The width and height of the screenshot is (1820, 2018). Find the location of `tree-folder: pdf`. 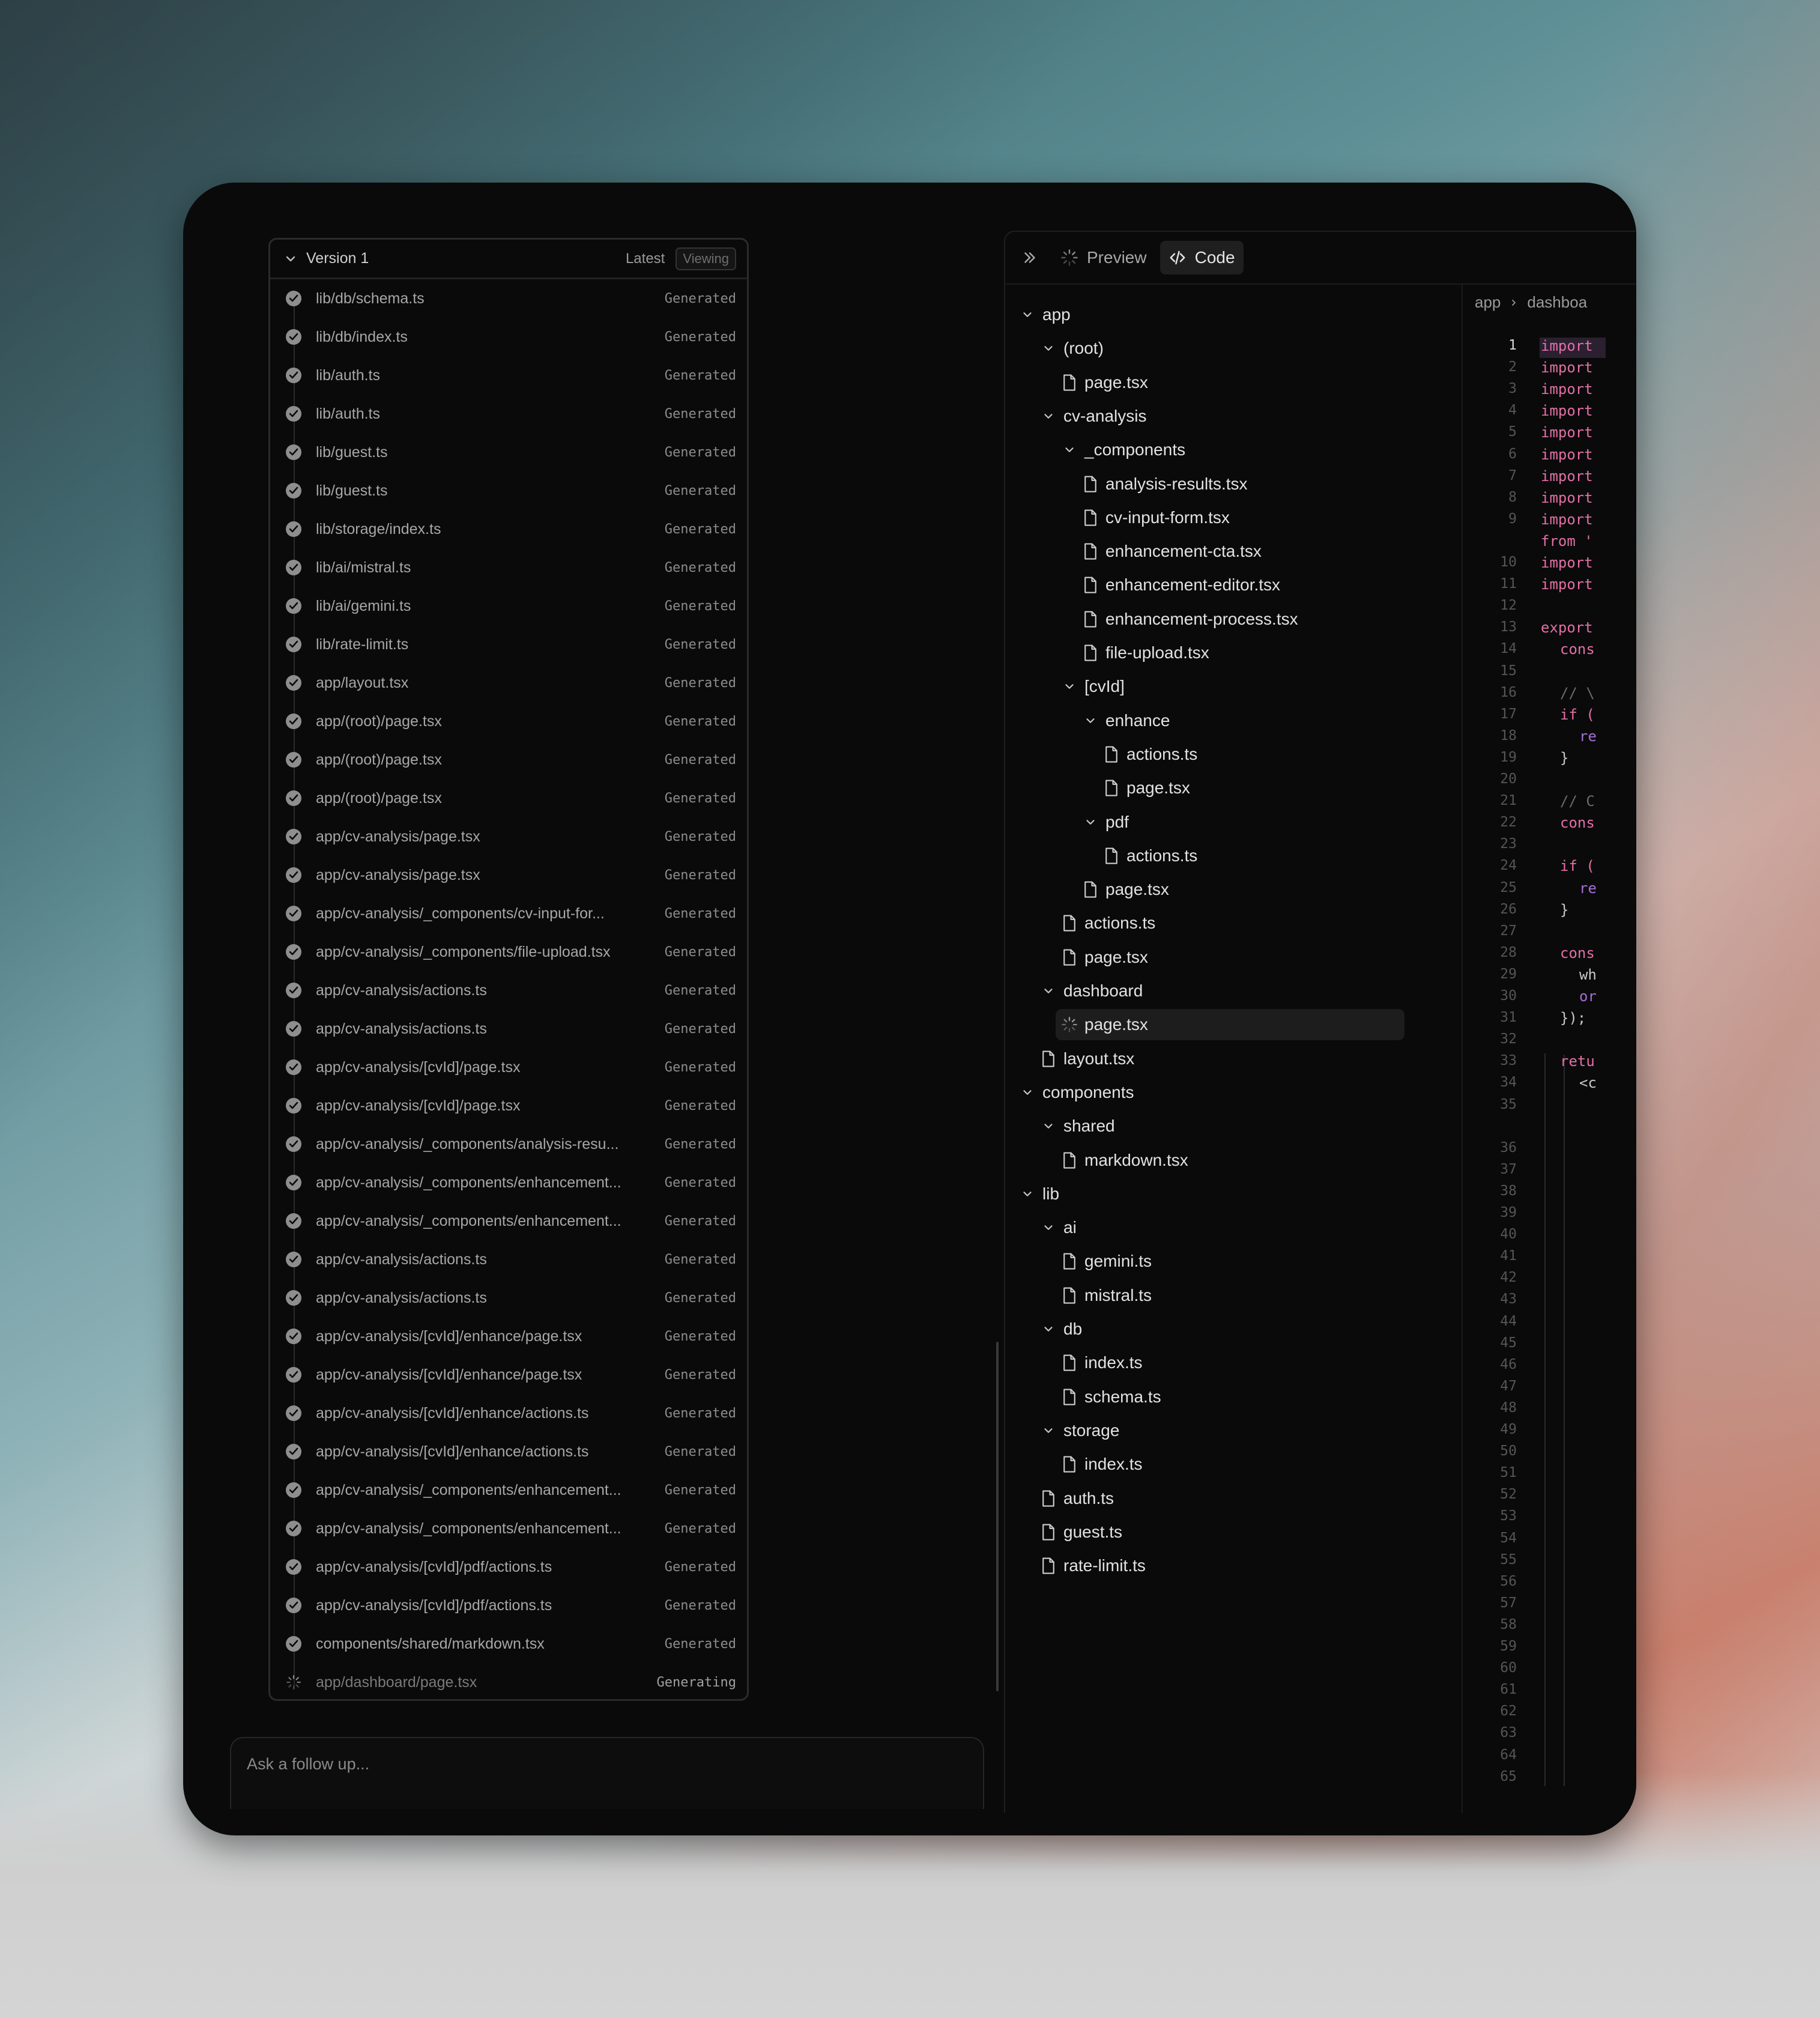

tree-folder: pdf is located at coordinates (1105, 823).